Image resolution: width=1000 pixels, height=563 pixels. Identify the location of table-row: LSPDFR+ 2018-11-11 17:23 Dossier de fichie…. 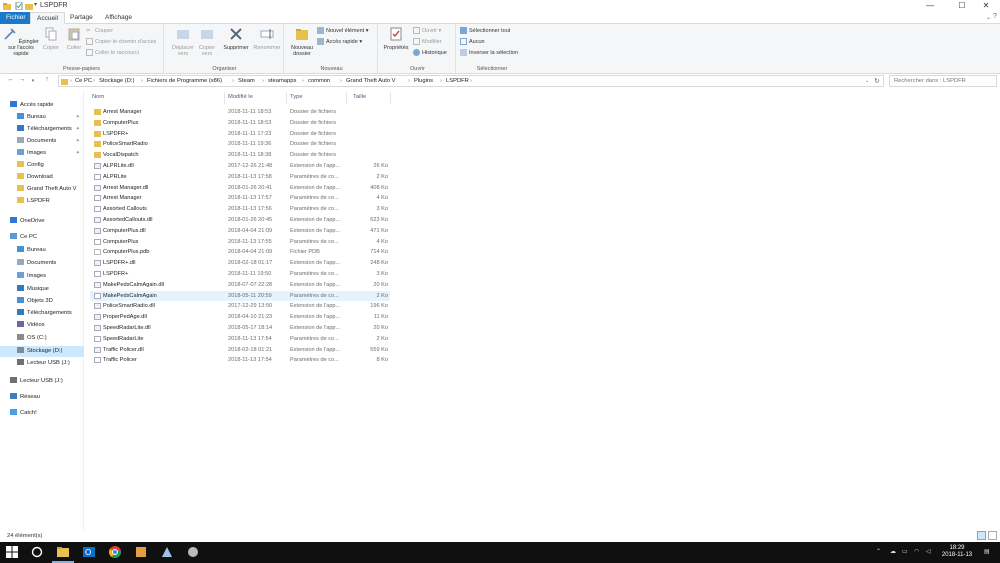
(240, 134).